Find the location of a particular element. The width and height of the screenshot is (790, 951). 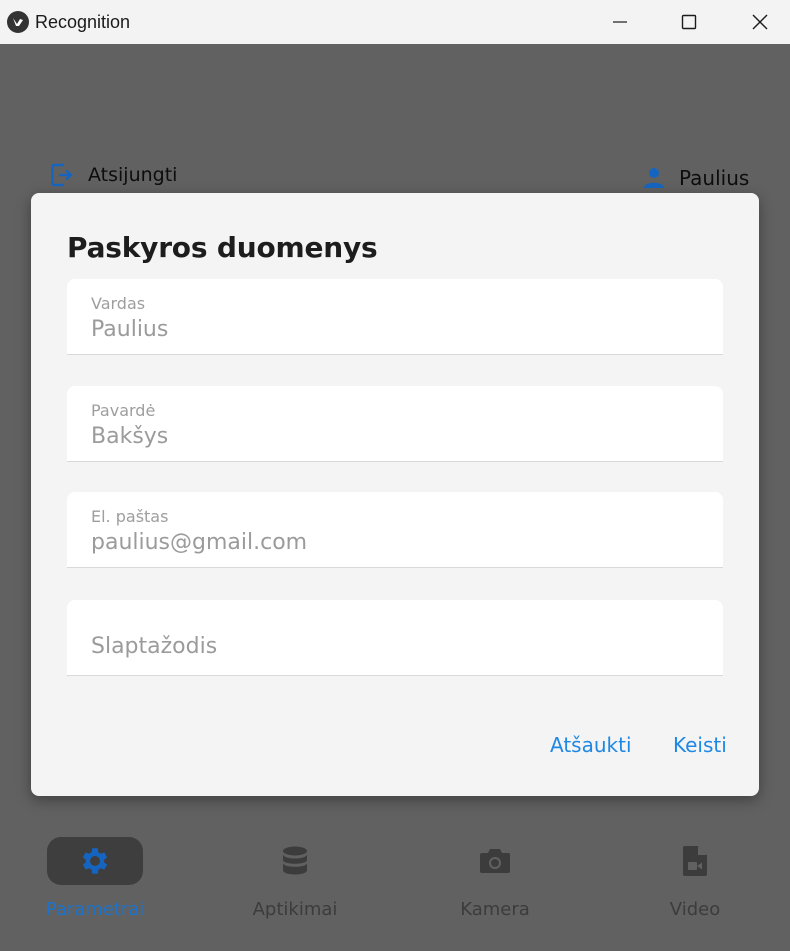

last-name-field: Pavardė Bakšys is located at coordinates (395, 424).